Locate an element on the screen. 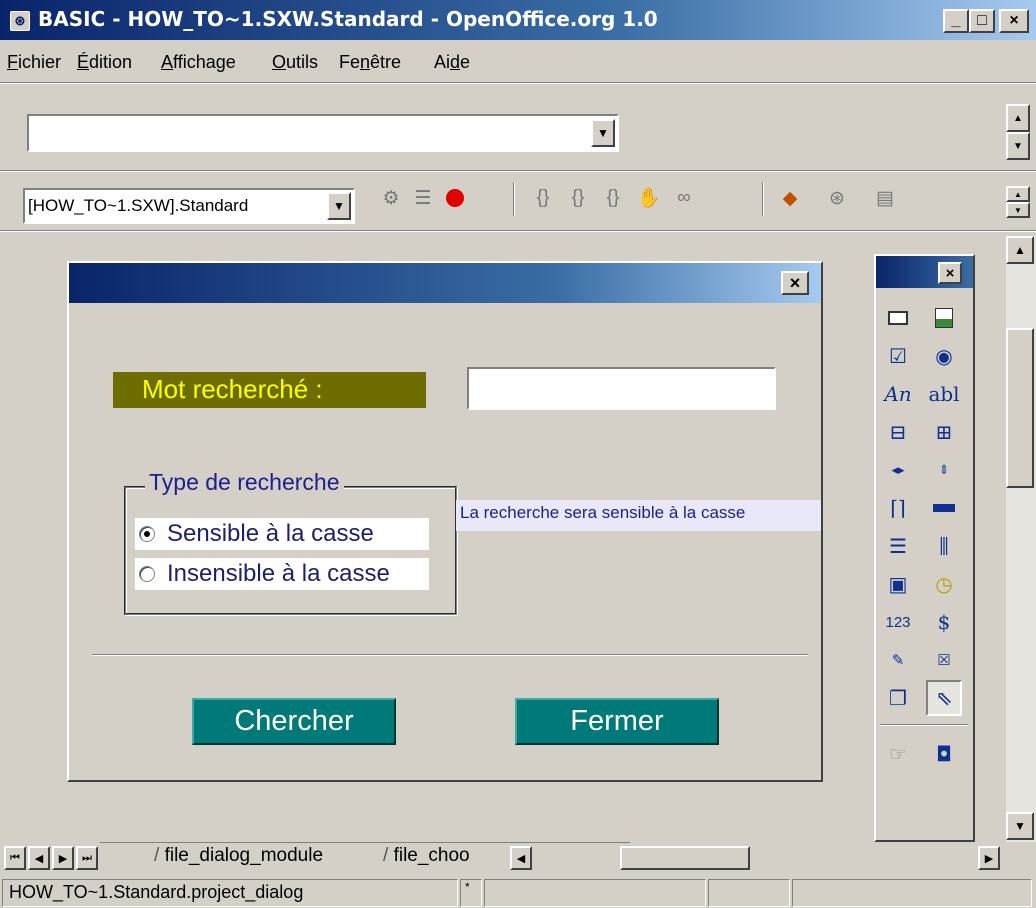  radio-insensitive-label: Insensible à la casse is located at coordinates (278, 573).